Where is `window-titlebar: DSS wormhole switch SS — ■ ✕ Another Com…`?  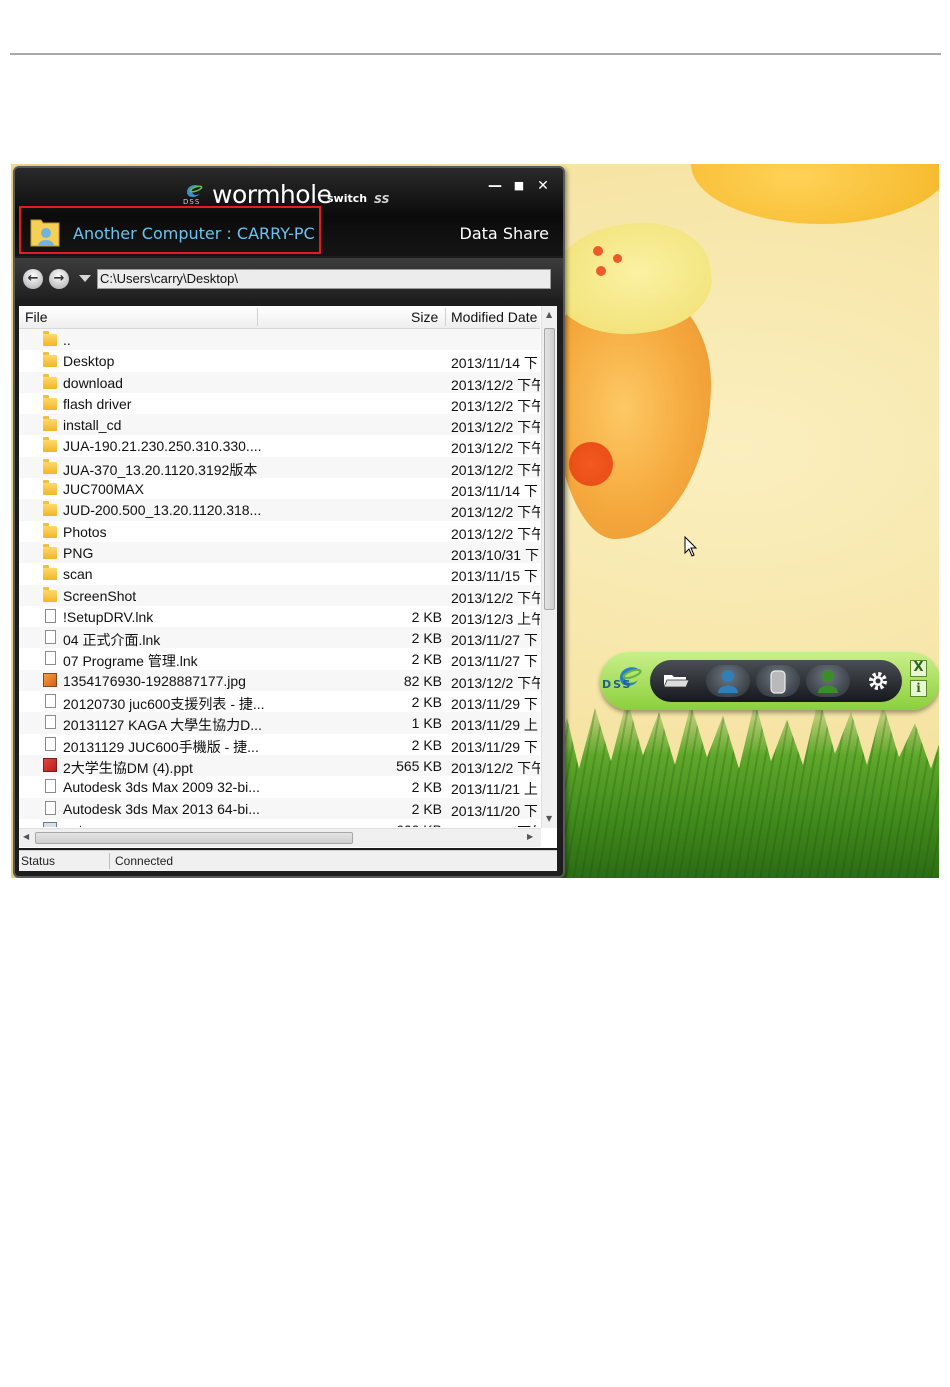 window-titlebar: DSS wormhole switch SS — ■ ✕ Another Com… is located at coordinates (289, 212).